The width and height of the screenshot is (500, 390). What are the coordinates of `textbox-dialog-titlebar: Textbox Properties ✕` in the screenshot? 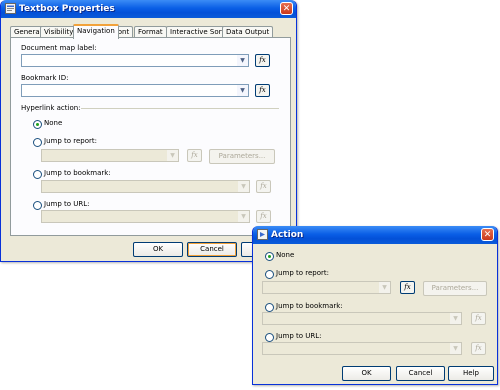 It's located at (148, 9).